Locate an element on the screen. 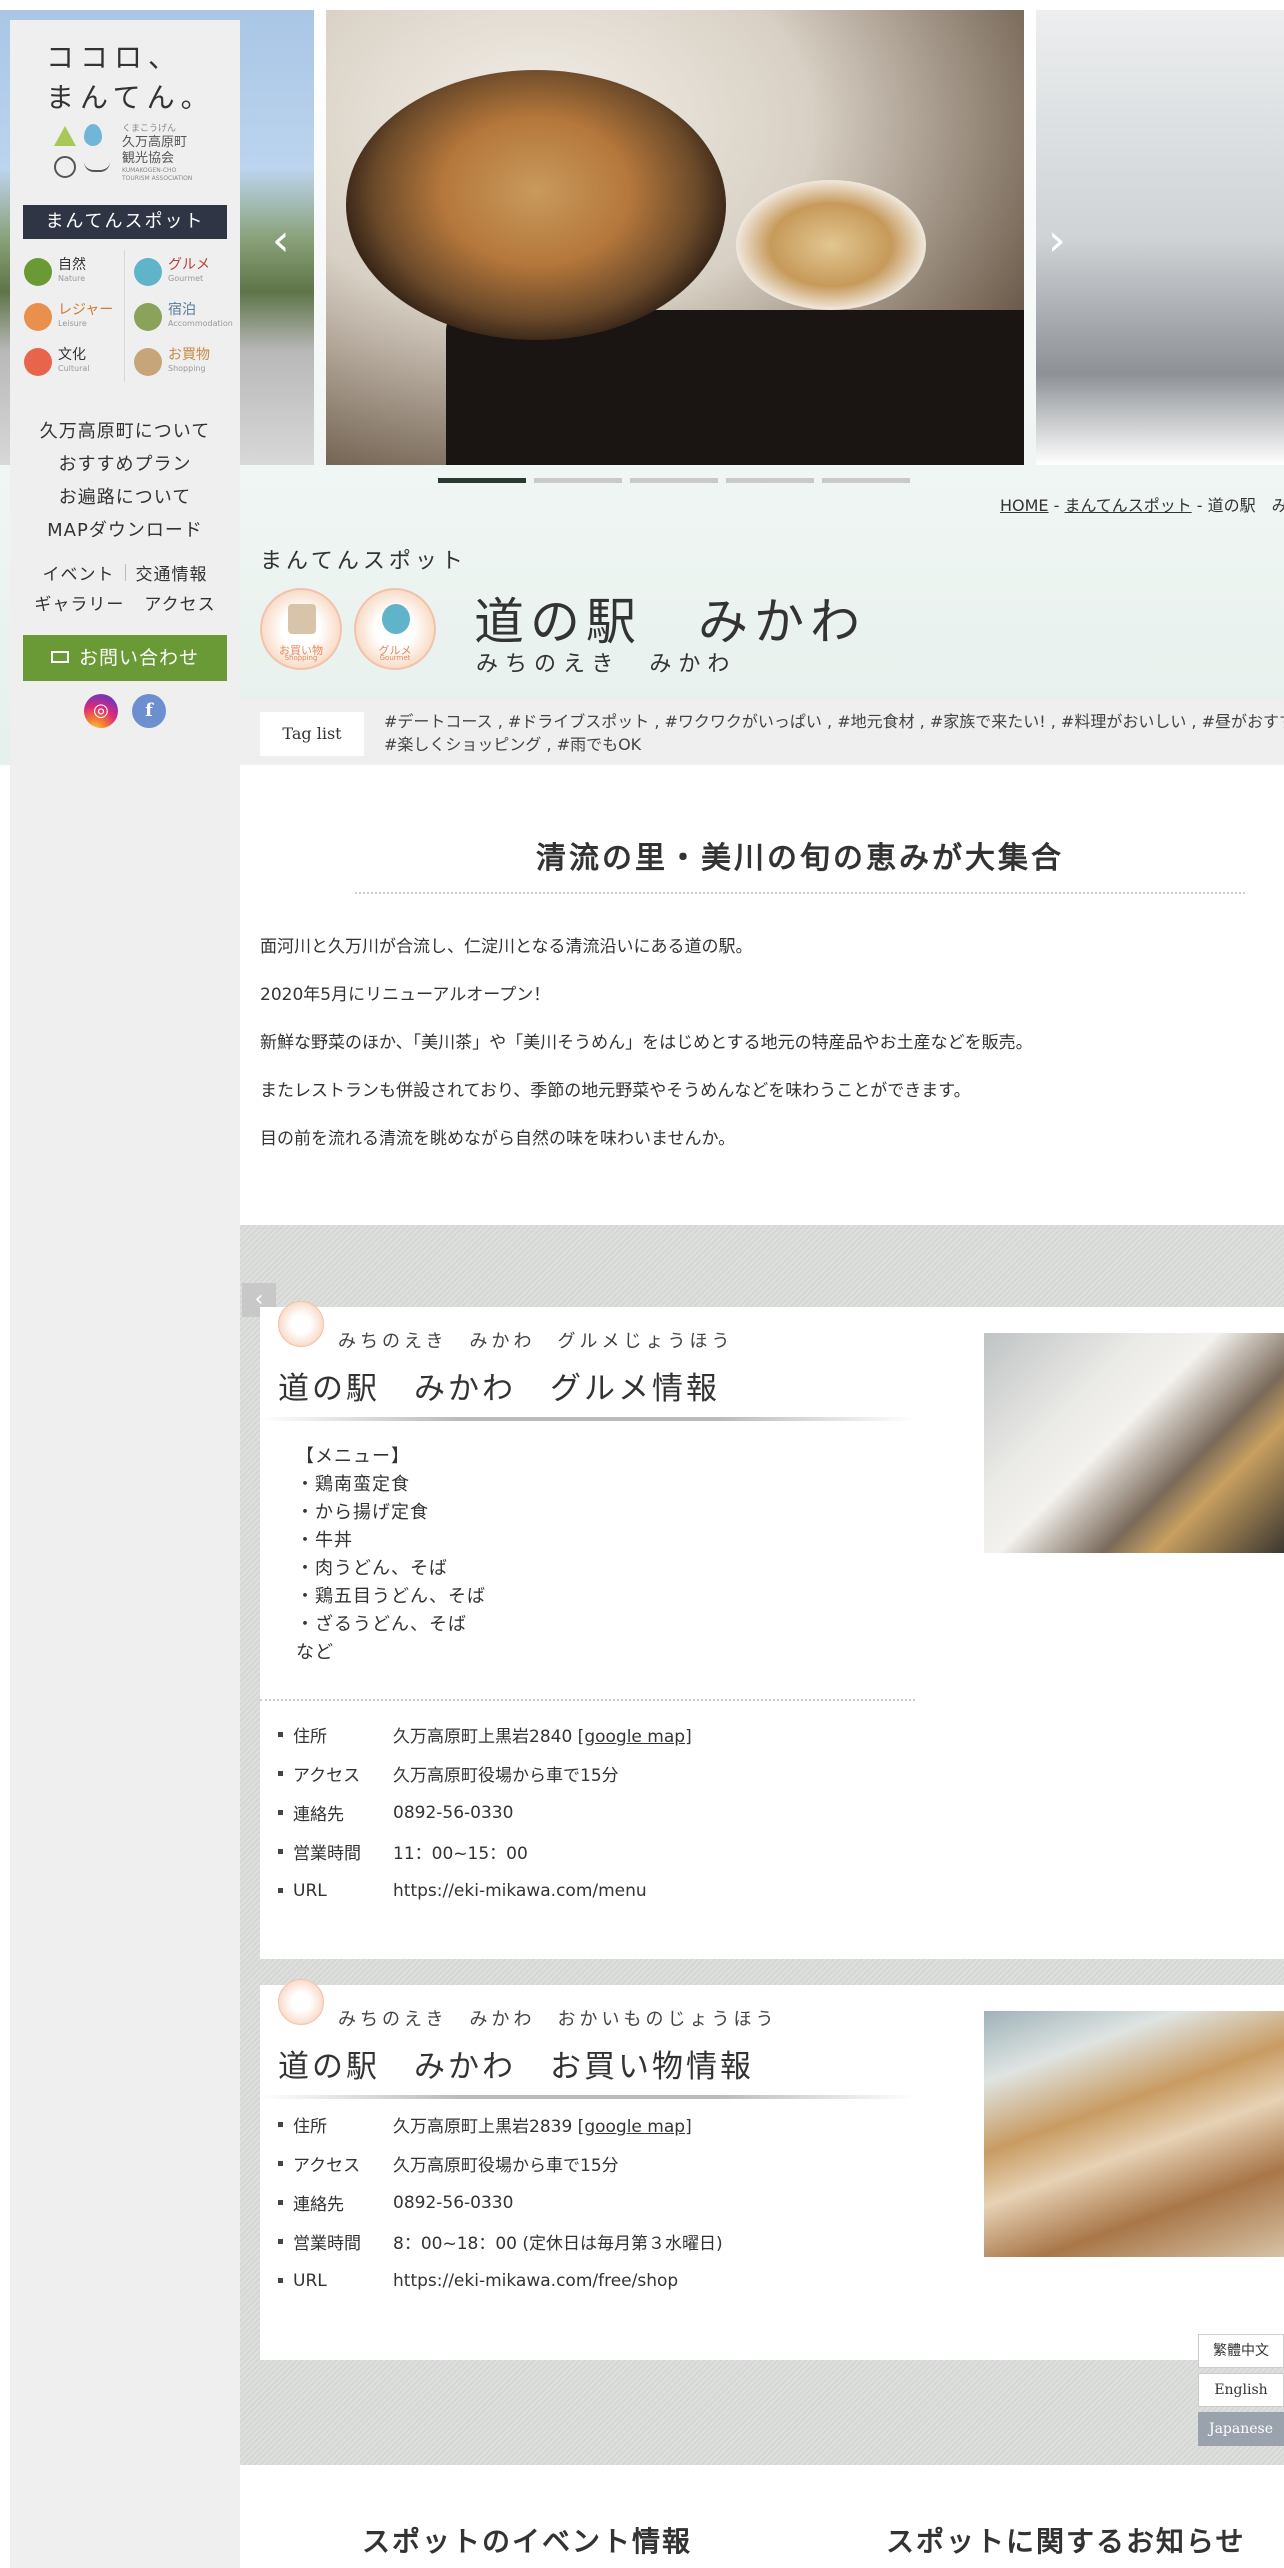  sidebar-link-plans: おすすめプラン is located at coordinates (125, 464).